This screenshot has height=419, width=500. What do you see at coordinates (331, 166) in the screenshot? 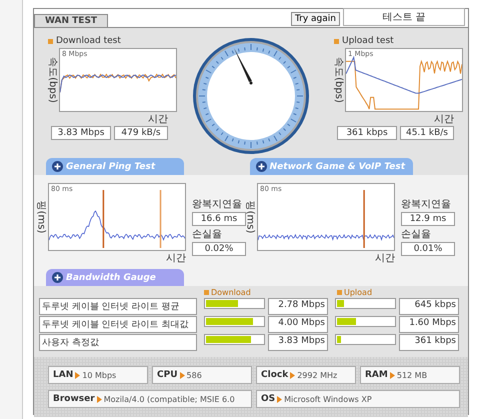
I see `section-tab: Network Game & VoIP Test` at bounding box center [331, 166].